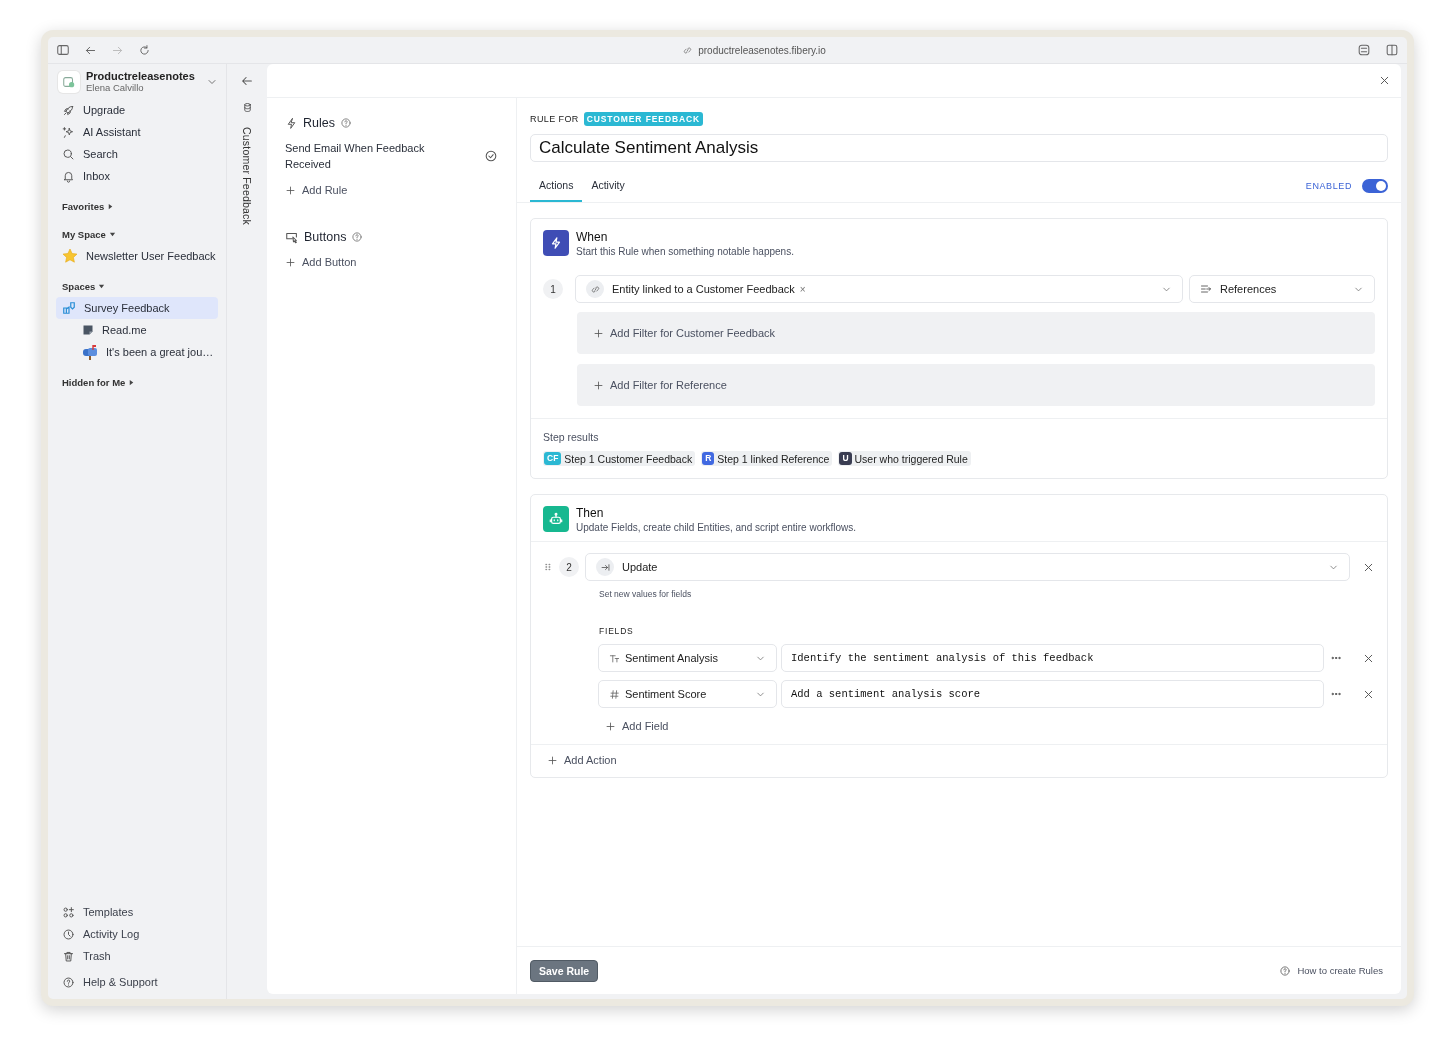 The width and height of the screenshot is (1456, 1062). What do you see at coordinates (802, 289) in the screenshot?
I see `remove-icon: ×` at bounding box center [802, 289].